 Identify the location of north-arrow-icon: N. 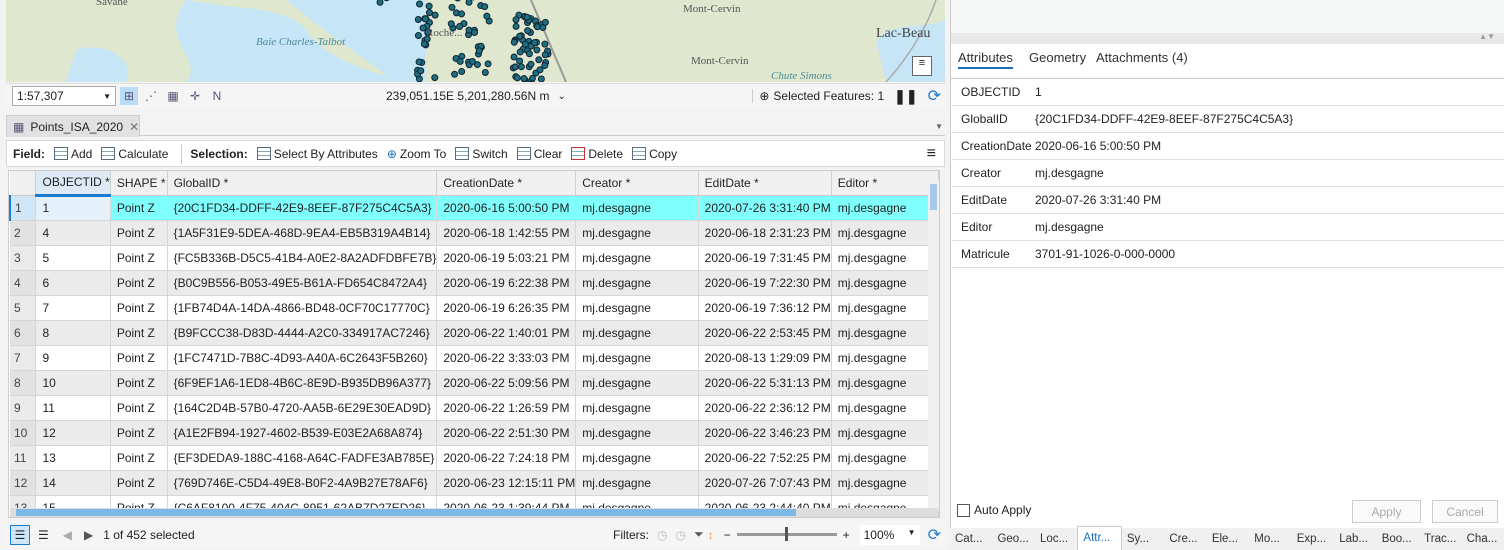
(217, 96).